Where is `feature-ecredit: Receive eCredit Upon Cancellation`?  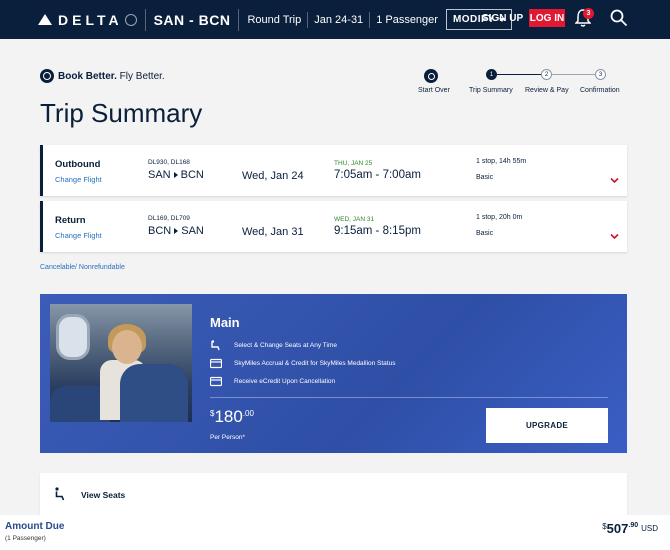
feature-ecredit: Receive eCredit Upon Cancellation is located at coordinates (272, 381).